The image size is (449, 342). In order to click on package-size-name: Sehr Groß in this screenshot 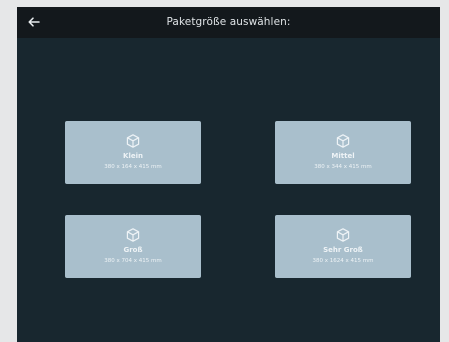, I will do `click(343, 250)`.